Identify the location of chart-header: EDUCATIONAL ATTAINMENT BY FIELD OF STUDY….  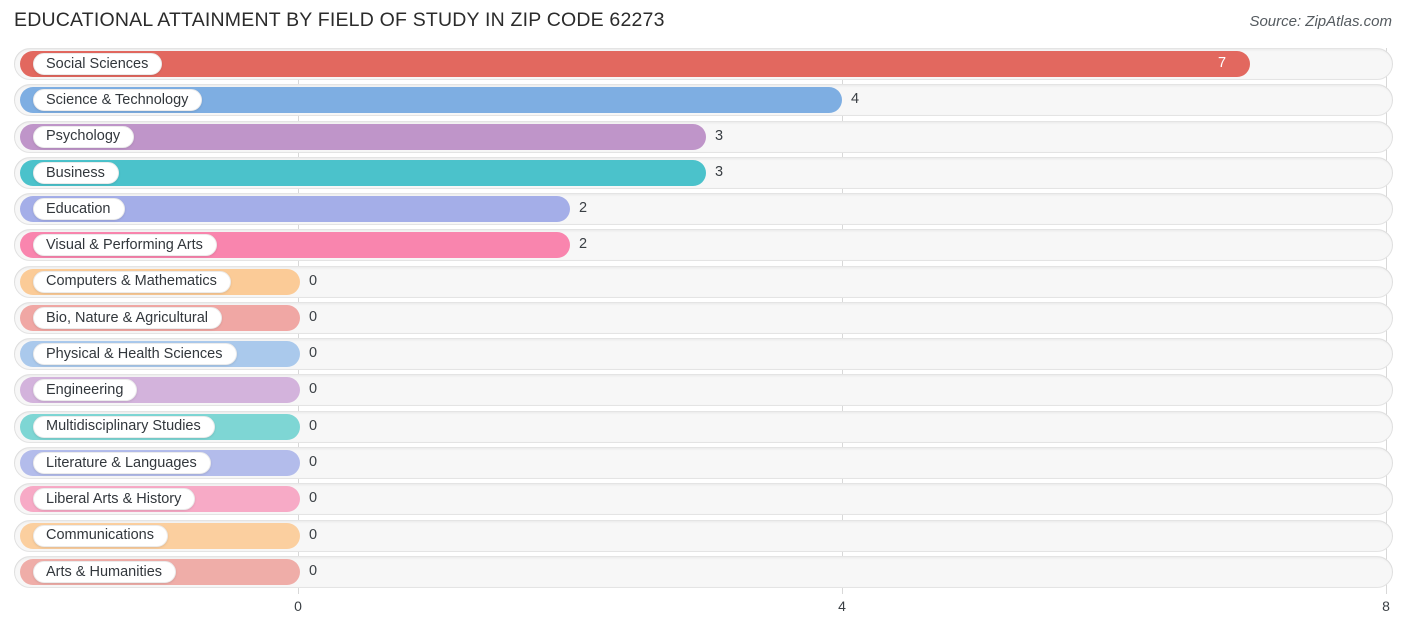
(703, 22).